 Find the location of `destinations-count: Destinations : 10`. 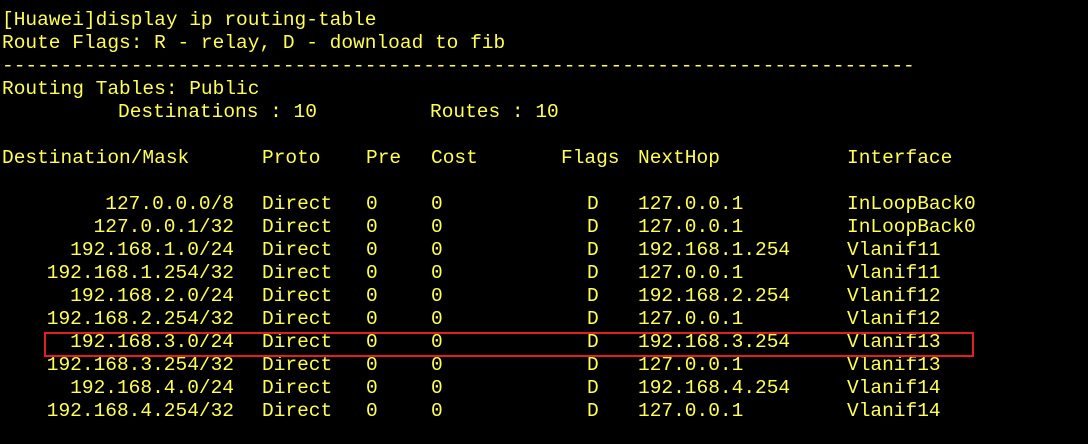

destinations-count: Destinations : 10 is located at coordinates (217, 112).